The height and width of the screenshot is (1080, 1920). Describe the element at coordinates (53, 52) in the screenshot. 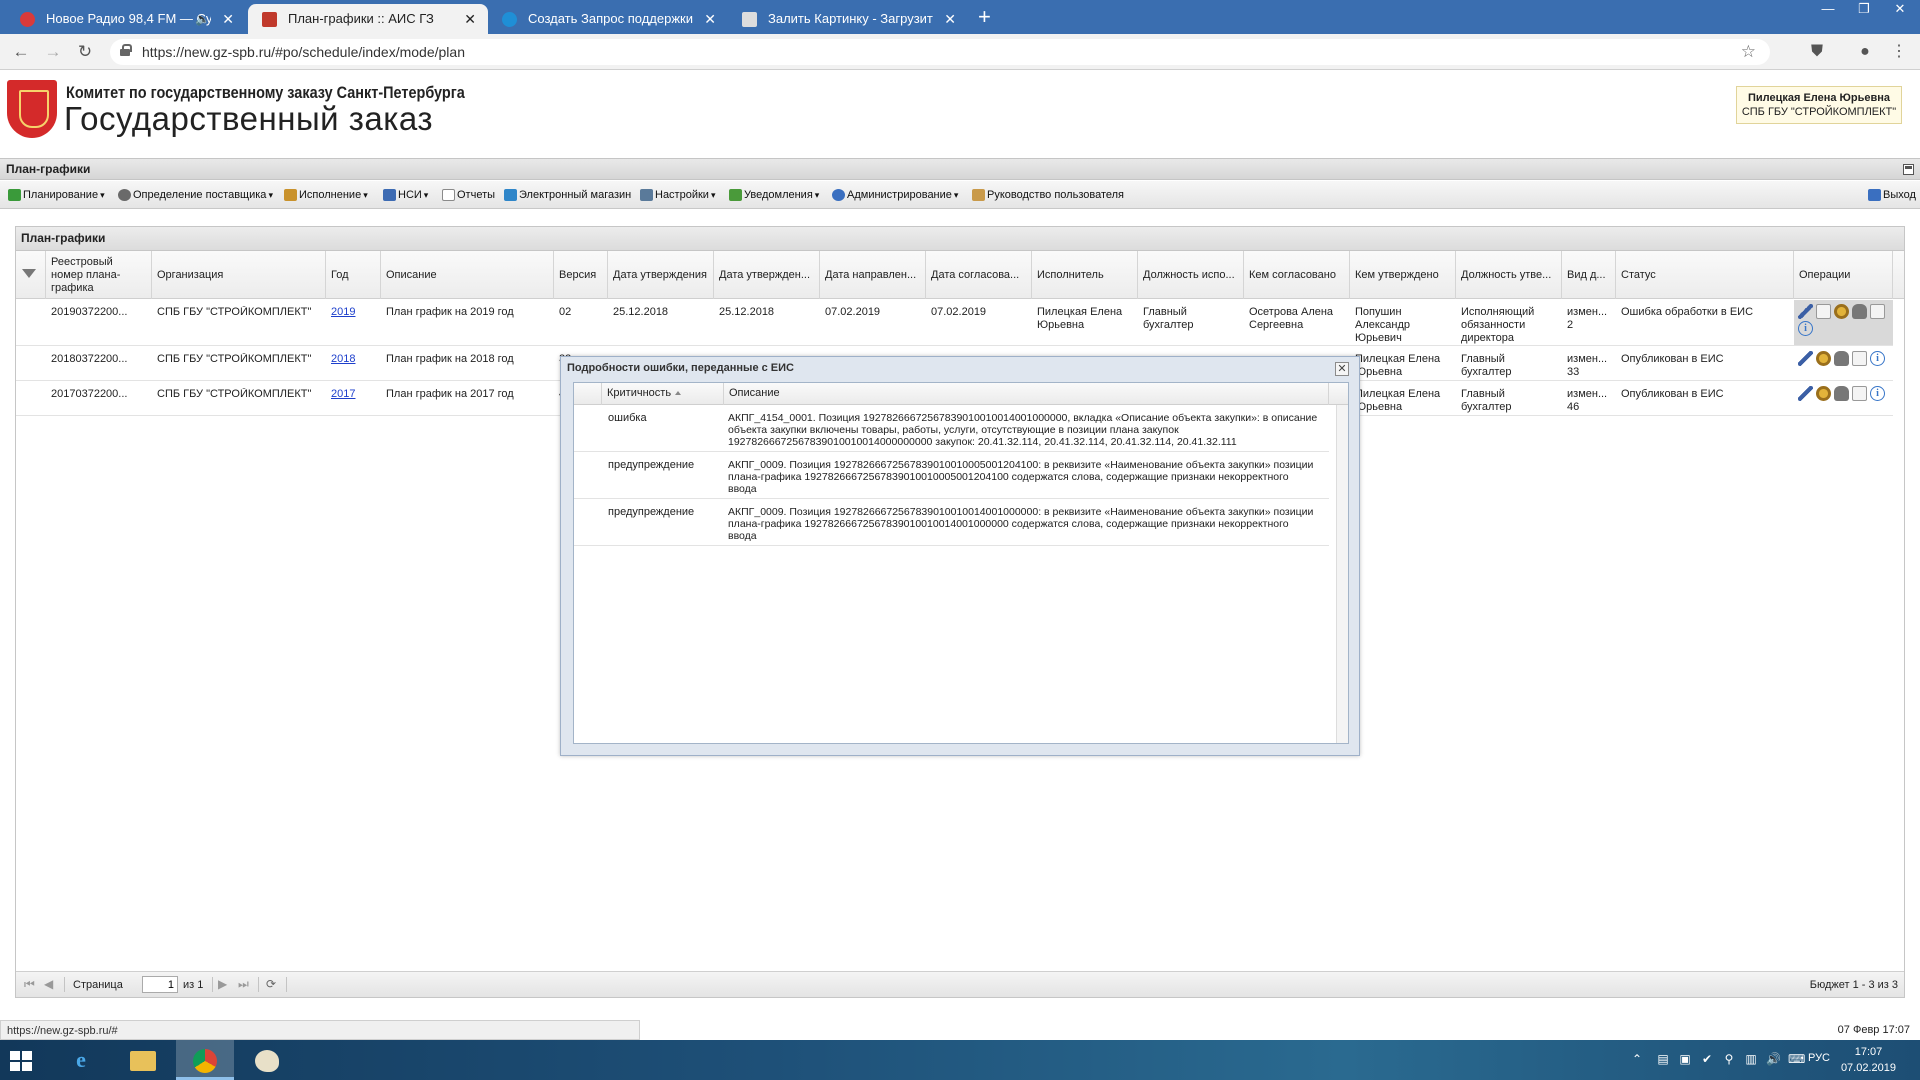

I see `forward-button: →` at that location.